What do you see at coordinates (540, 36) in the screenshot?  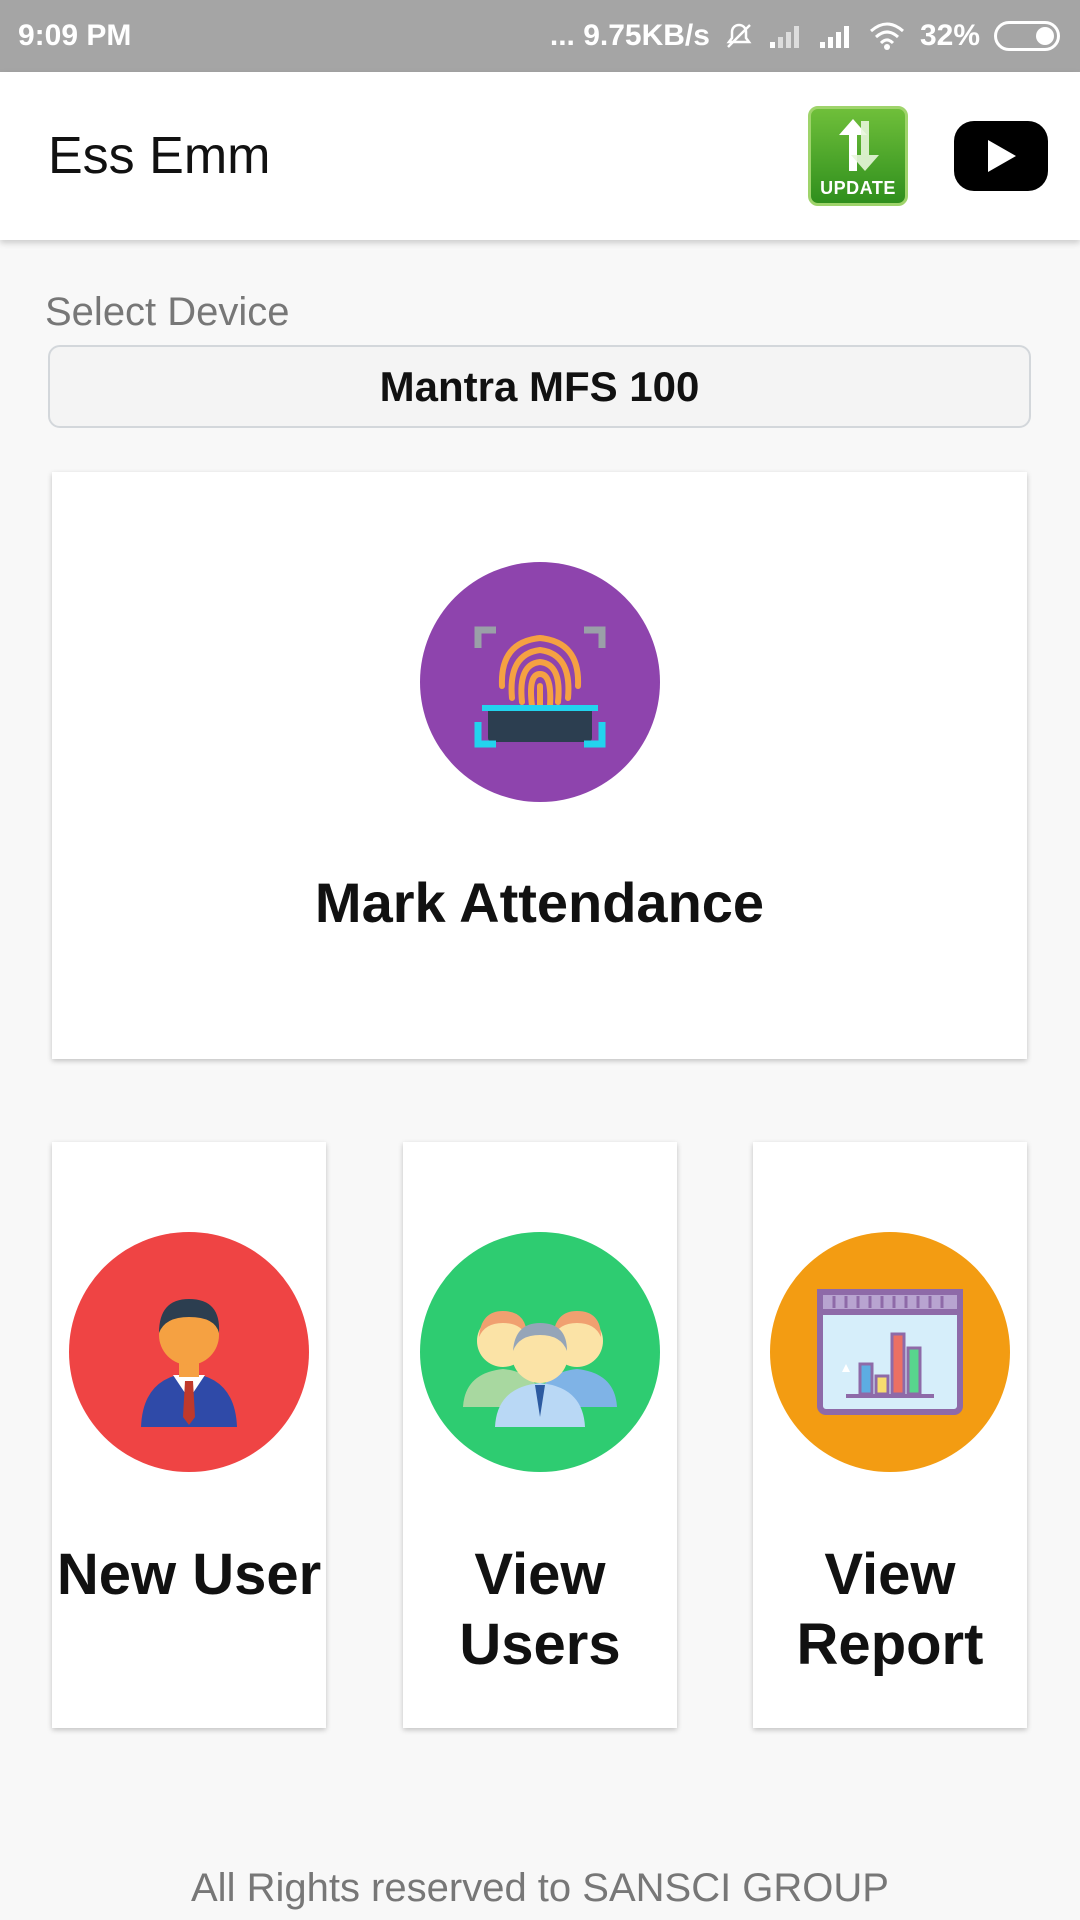 I see `status-bar: 9:09 PM ... 9.75KB/s 32%` at bounding box center [540, 36].